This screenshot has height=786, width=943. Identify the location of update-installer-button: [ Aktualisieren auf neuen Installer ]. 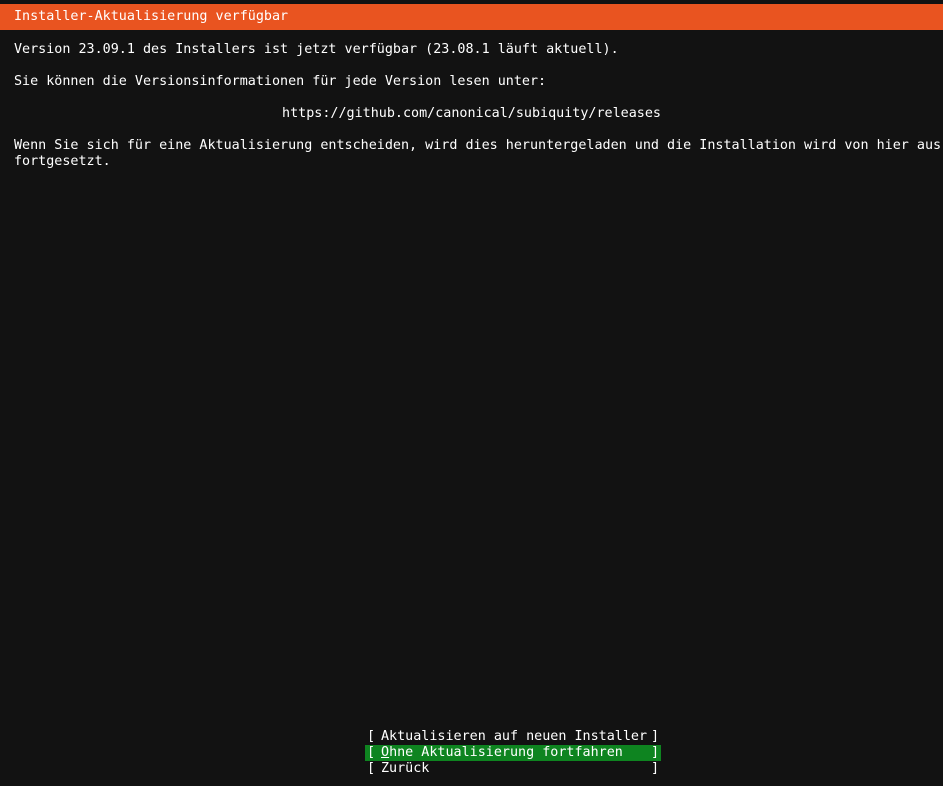
(513, 737).